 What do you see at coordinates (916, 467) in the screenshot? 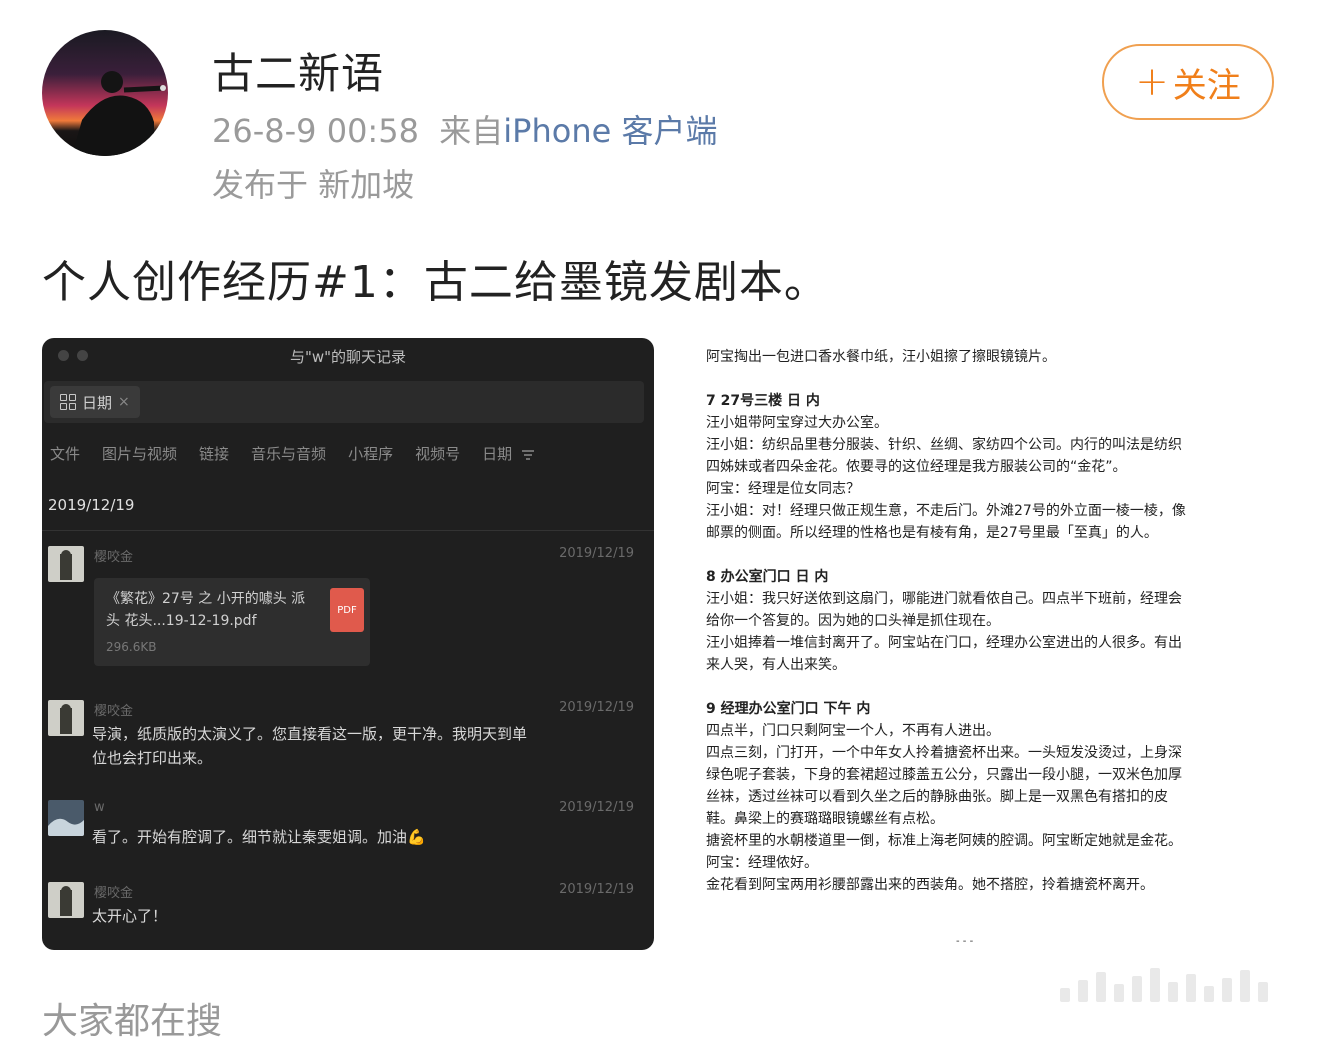
I see `document-line: 四姊妹或者四朵金花。侬要寻的这位经理是我方服装公司的“金花”。` at bounding box center [916, 467].